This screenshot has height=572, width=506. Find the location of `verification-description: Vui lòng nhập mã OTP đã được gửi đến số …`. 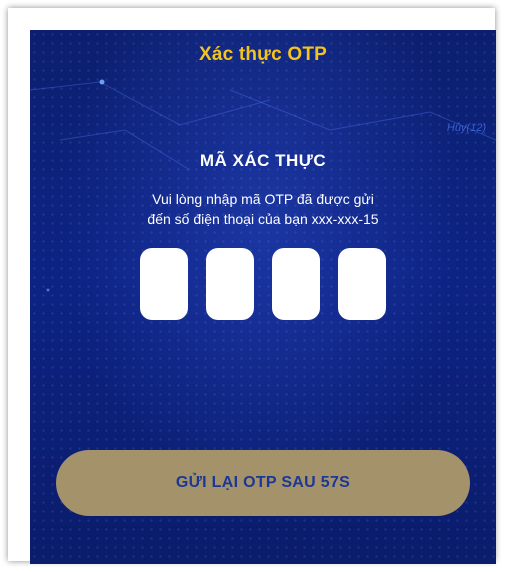

verification-description: Vui lòng nhập mã OTP đã được gửi đến số … is located at coordinates (263, 209).